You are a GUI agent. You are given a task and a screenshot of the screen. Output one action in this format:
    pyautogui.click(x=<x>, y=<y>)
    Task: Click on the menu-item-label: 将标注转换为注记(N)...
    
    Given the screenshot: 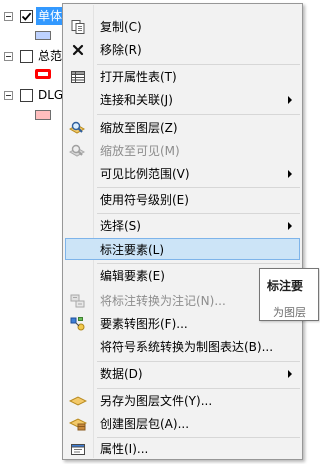 What is the action you would take?
    pyautogui.click(x=163, y=301)
    